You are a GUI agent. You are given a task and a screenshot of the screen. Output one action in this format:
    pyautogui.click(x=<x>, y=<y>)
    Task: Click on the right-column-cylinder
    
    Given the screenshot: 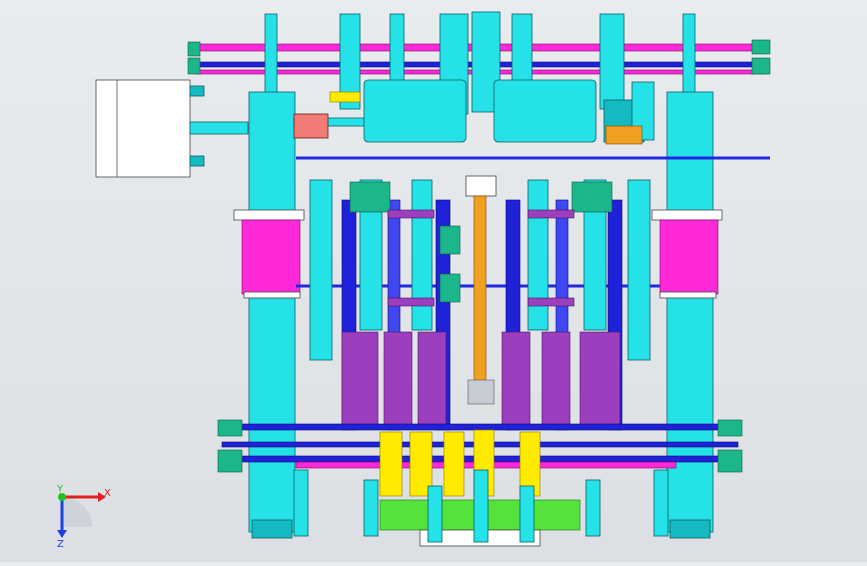 What is the action you would take?
    pyautogui.click(x=689, y=257)
    